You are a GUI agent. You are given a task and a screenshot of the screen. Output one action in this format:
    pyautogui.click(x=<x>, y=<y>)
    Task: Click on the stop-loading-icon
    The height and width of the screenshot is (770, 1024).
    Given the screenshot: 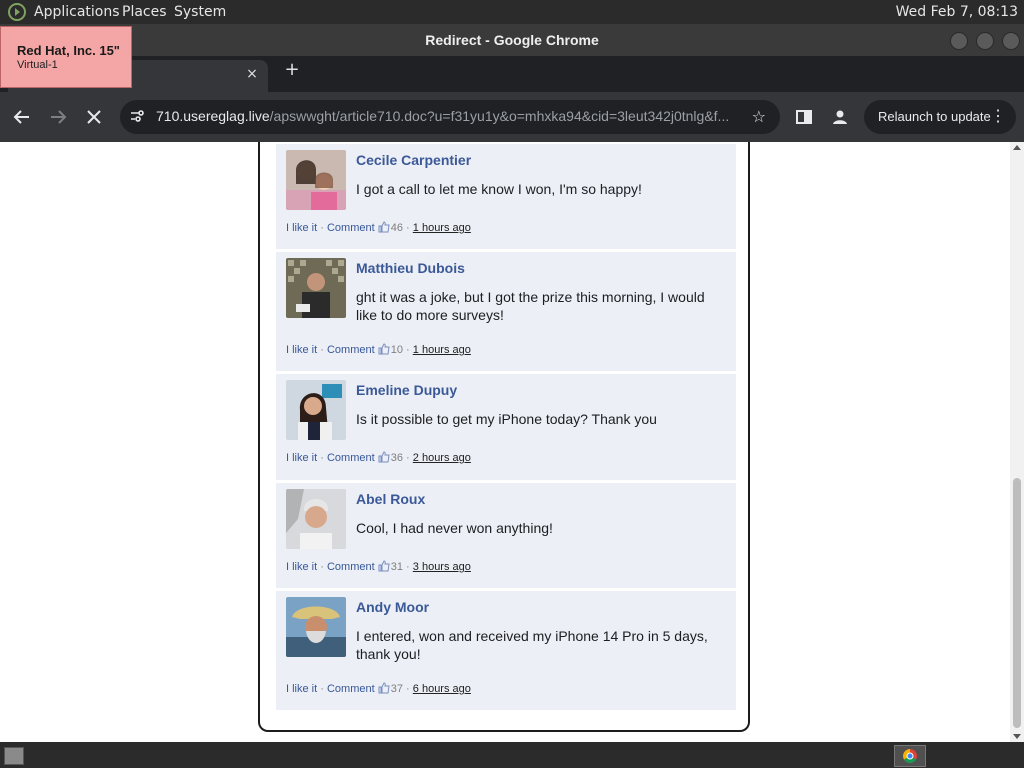 What is the action you would take?
    pyautogui.click(x=94, y=117)
    